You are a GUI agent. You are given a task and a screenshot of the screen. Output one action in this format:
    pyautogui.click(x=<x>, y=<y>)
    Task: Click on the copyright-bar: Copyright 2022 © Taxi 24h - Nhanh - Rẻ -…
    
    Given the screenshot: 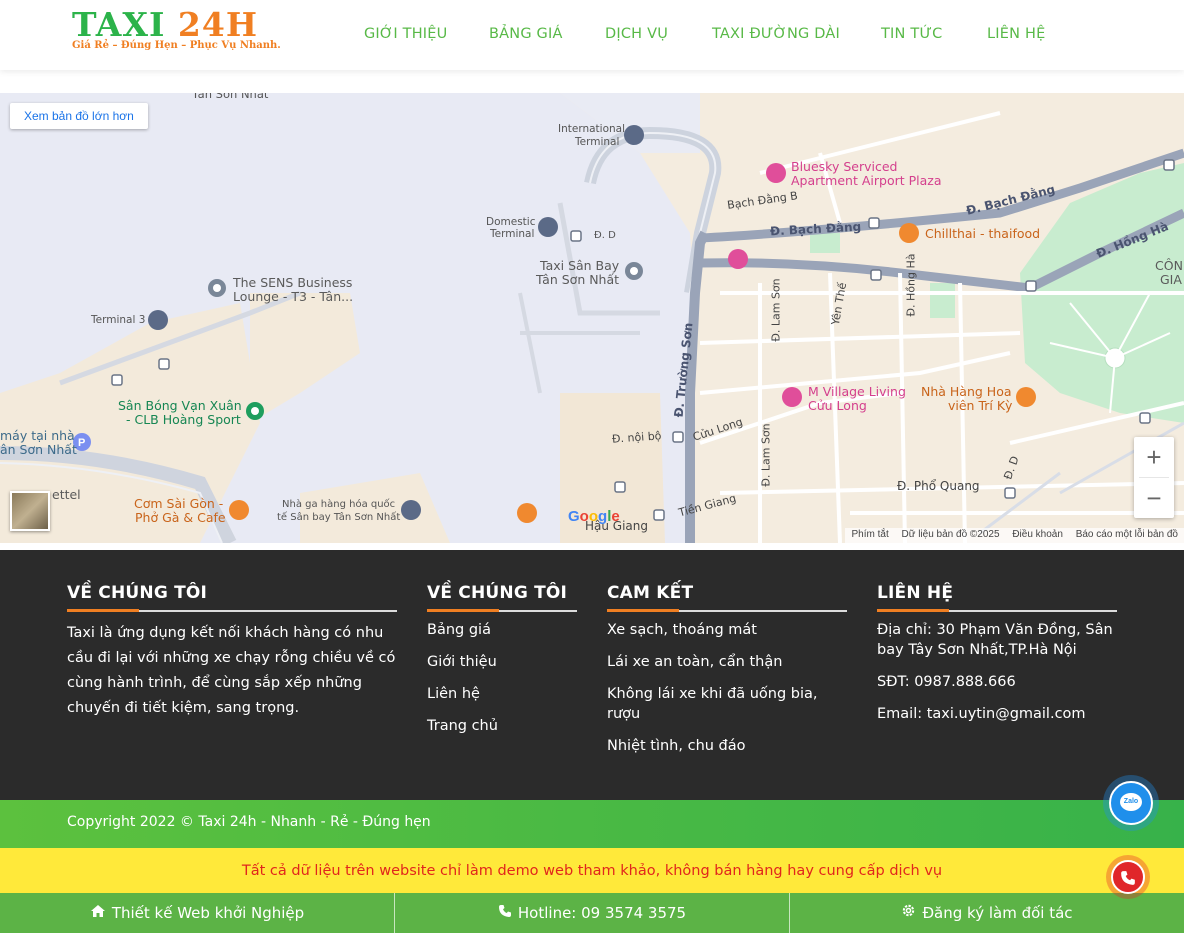 What is the action you would take?
    pyautogui.click(x=592, y=824)
    